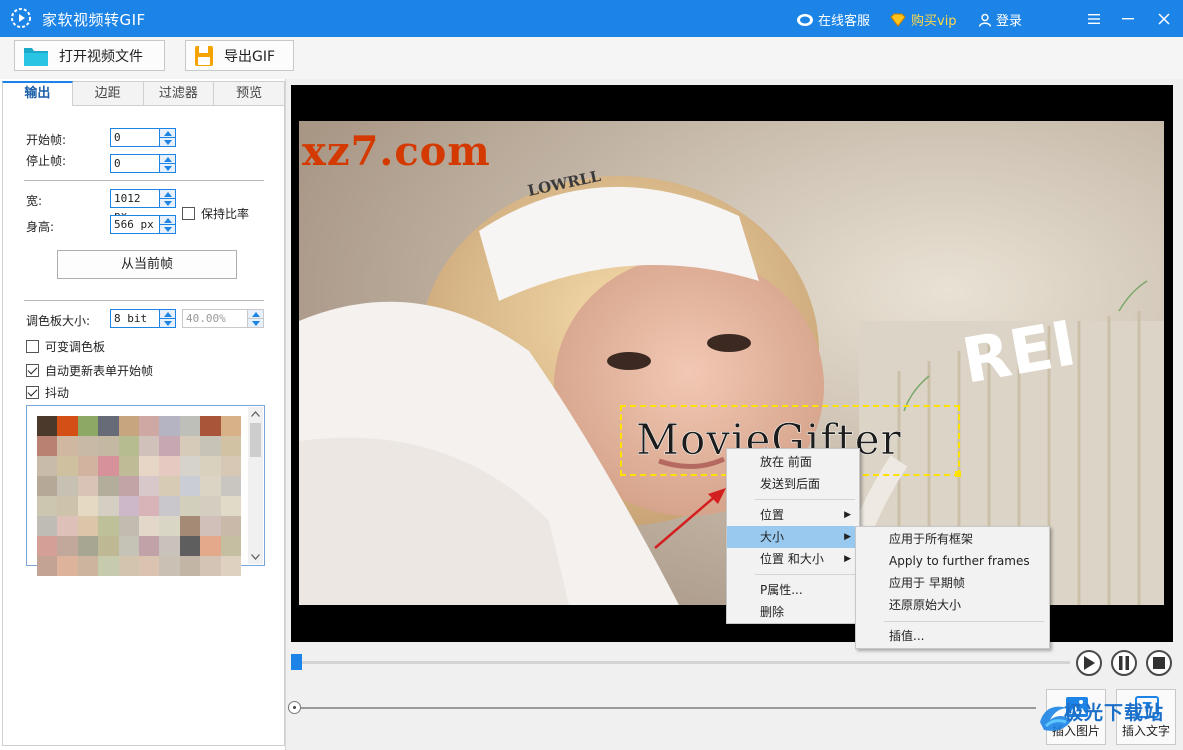  I want to click on menu-item-bring-front: 放在 前面, so click(793, 462).